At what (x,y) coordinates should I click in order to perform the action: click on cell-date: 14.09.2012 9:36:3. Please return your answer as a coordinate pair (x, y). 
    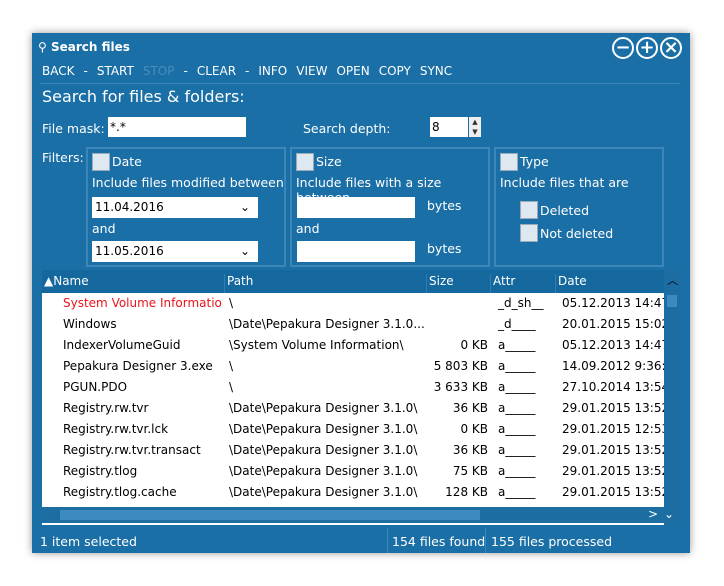
    Looking at the image, I should click on (613, 366).